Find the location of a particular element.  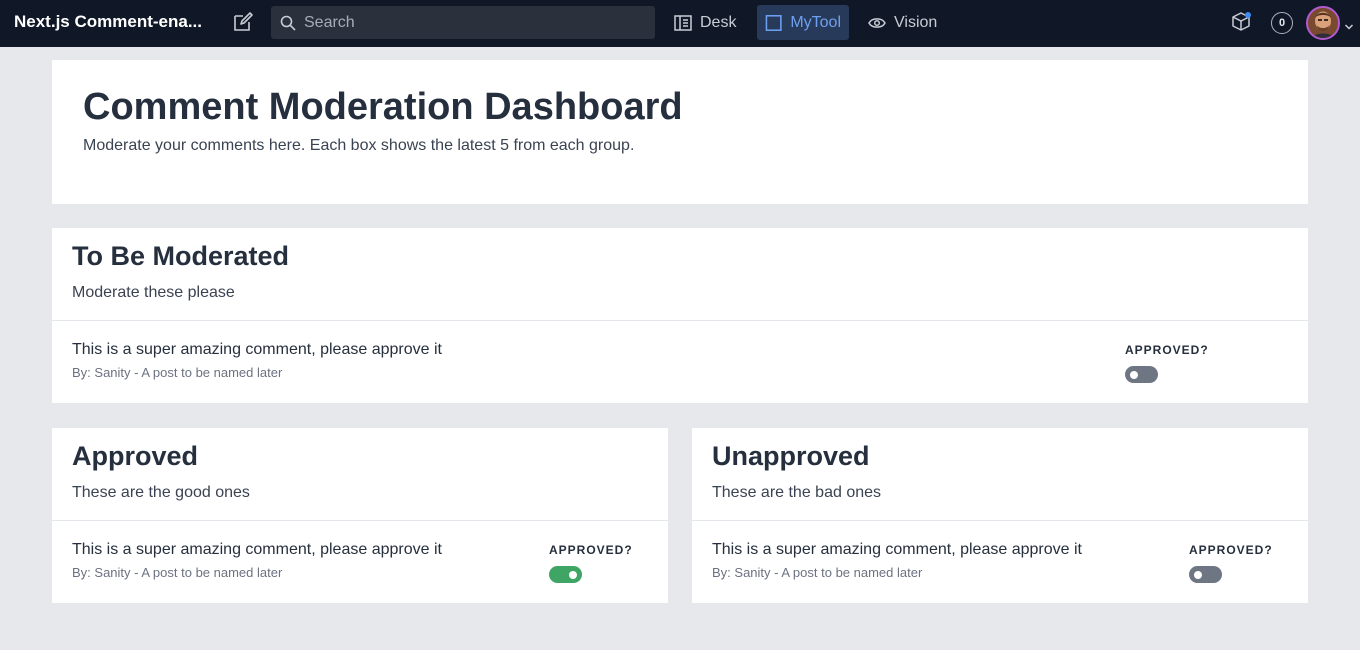

section-title: Approved is located at coordinates (135, 456).